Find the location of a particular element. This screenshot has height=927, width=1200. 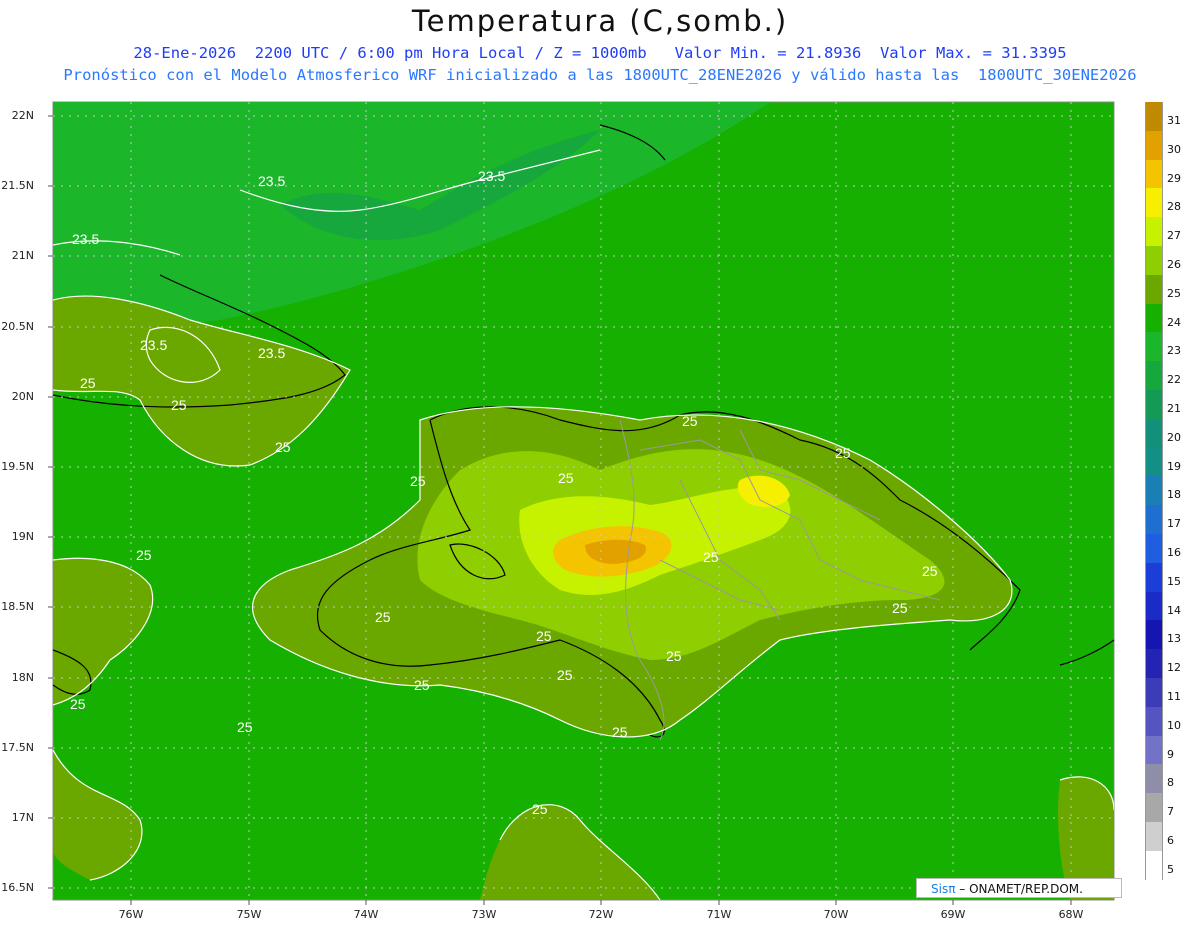

colorbar-label: 31 is located at coordinates (1174, 120).